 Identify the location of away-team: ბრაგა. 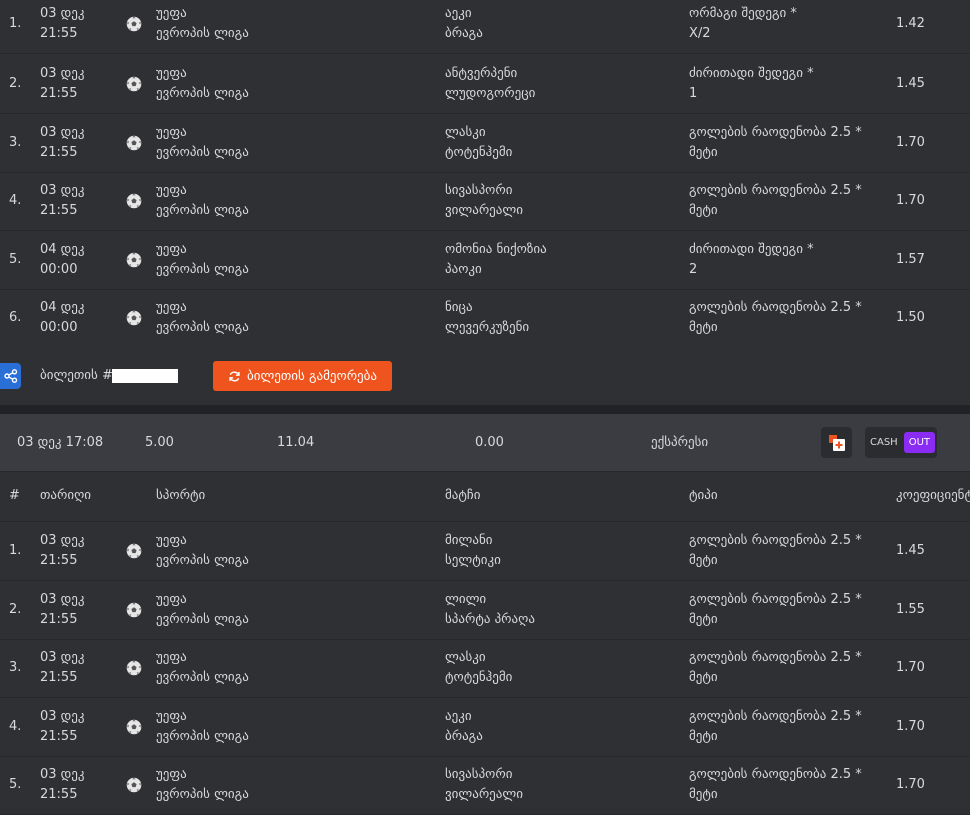
(464, 736).